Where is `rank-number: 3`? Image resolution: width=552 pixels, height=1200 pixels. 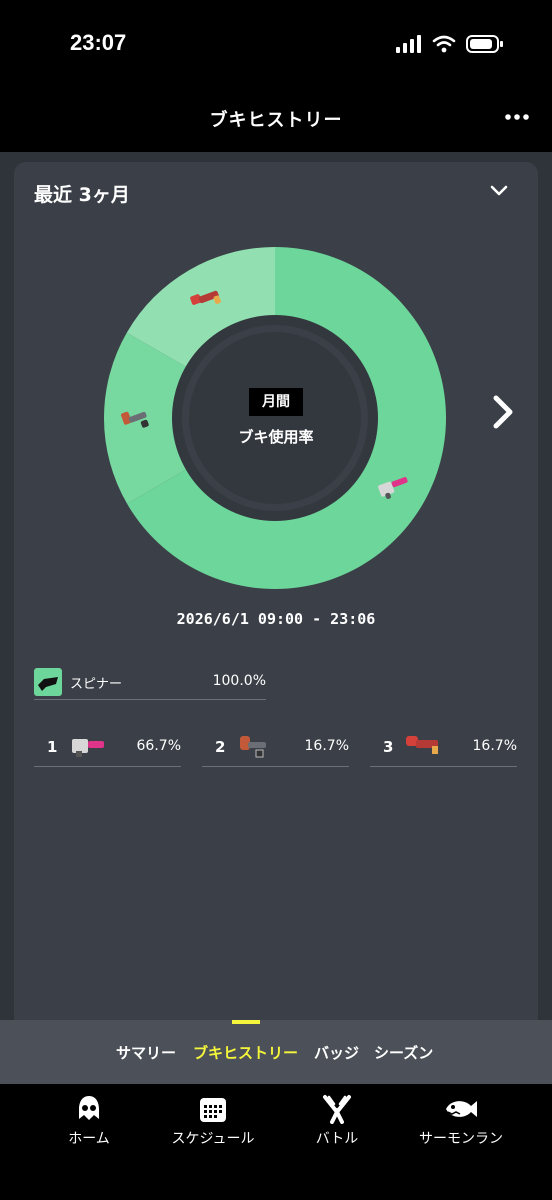
rank-number: 3 is located at coordinates (388, 747).